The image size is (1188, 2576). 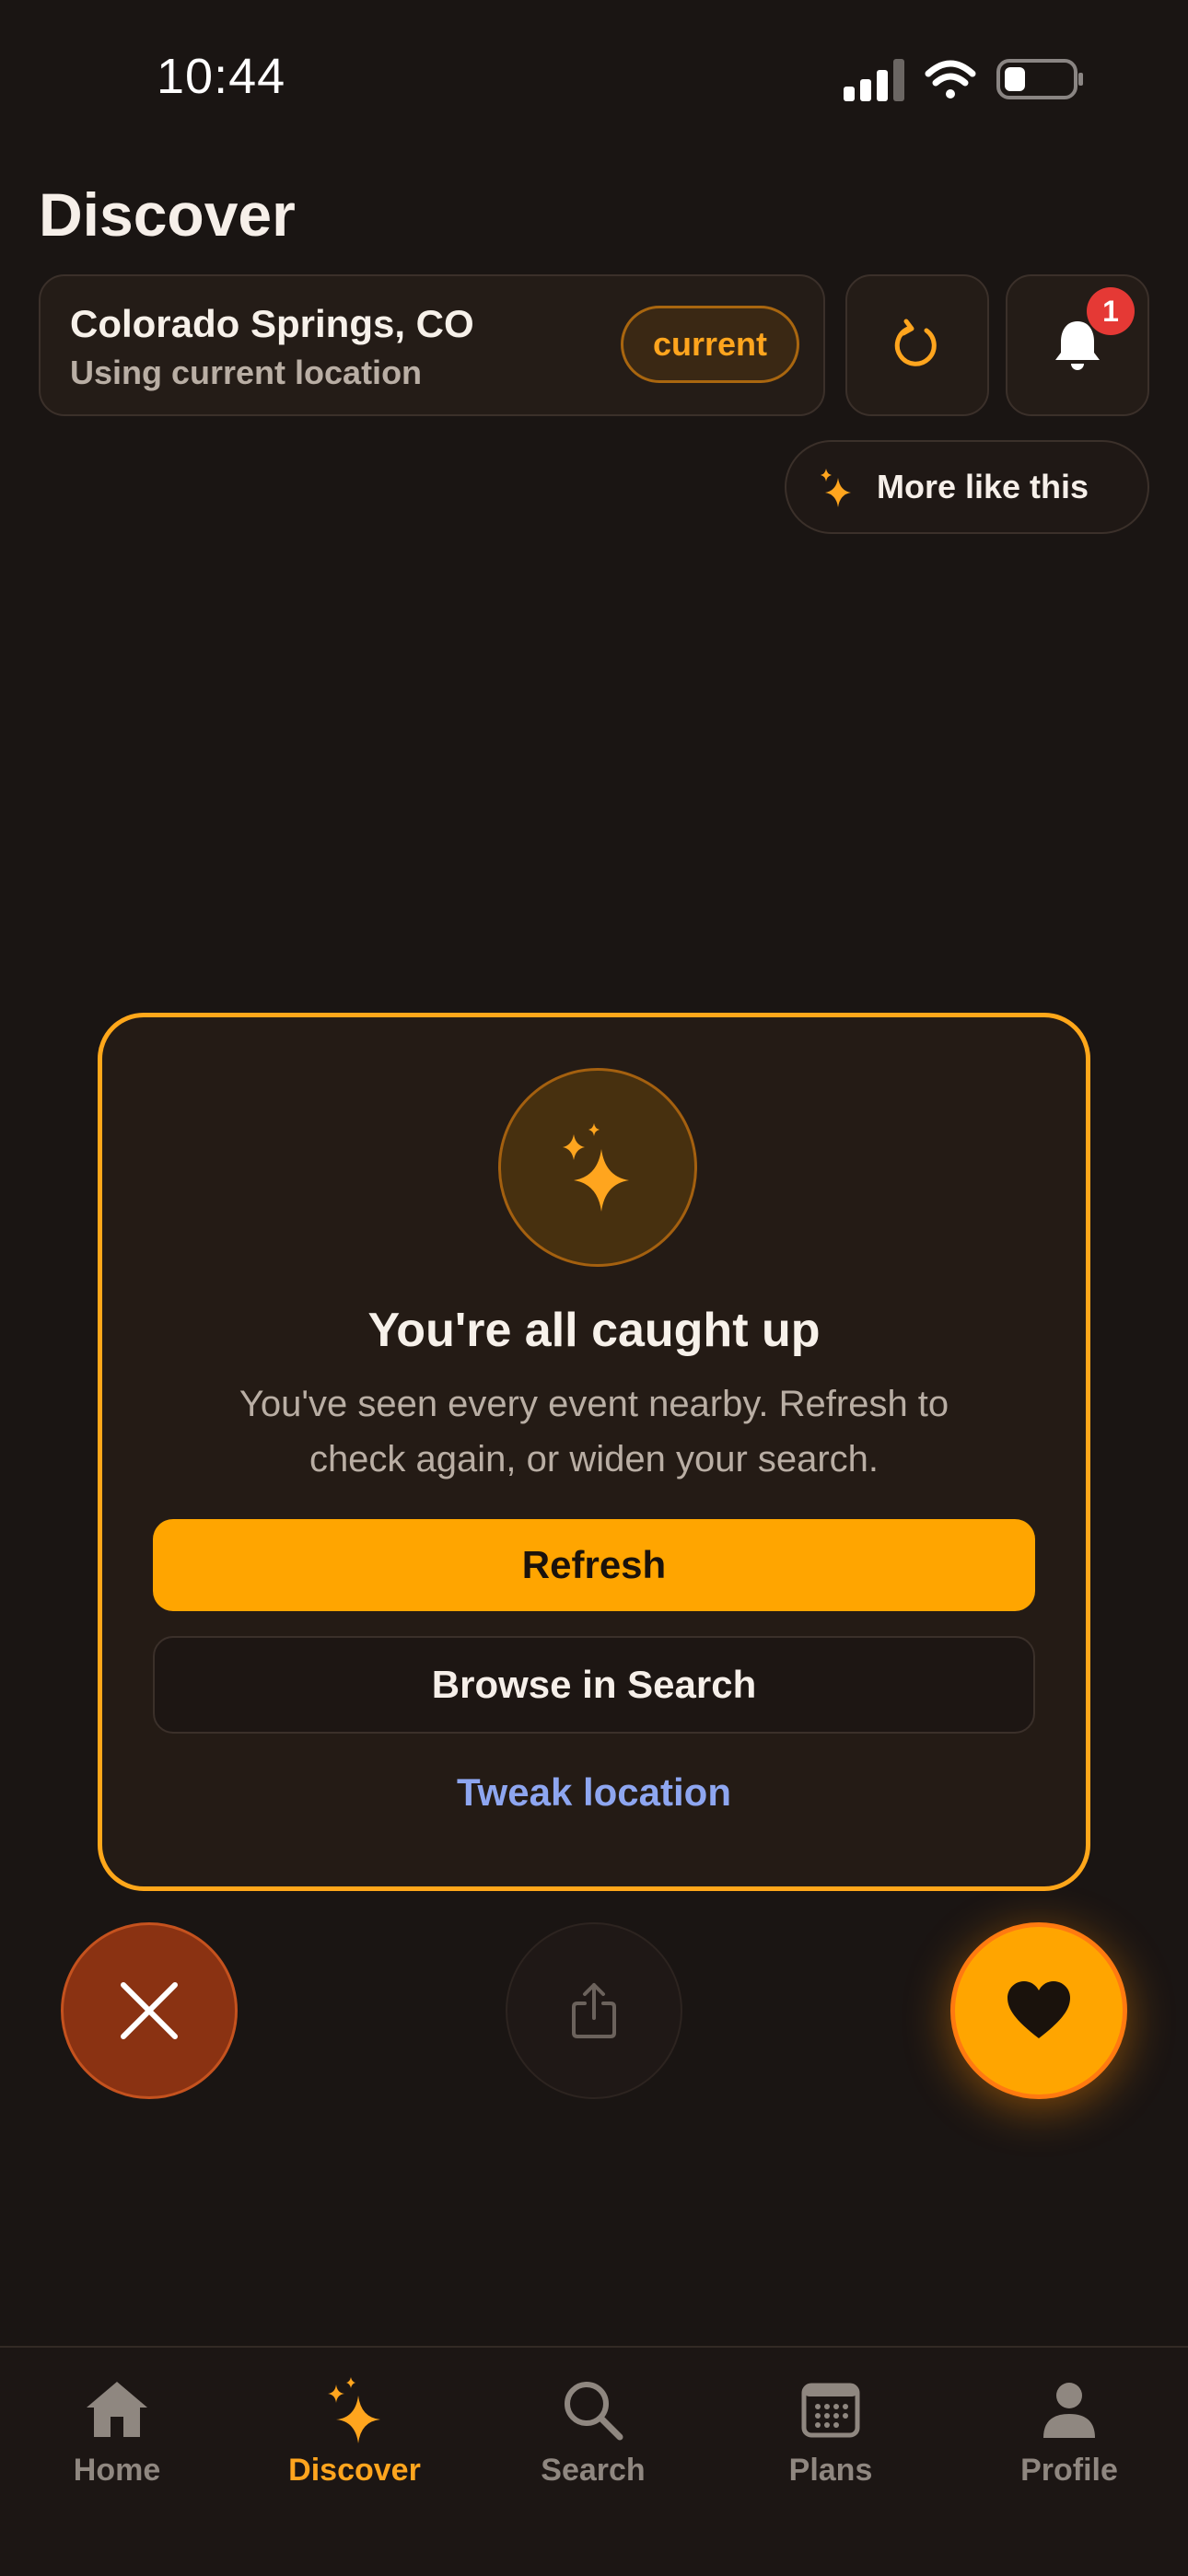 I want to click on tab-discover: Discover, so click(x=354, y=2442).